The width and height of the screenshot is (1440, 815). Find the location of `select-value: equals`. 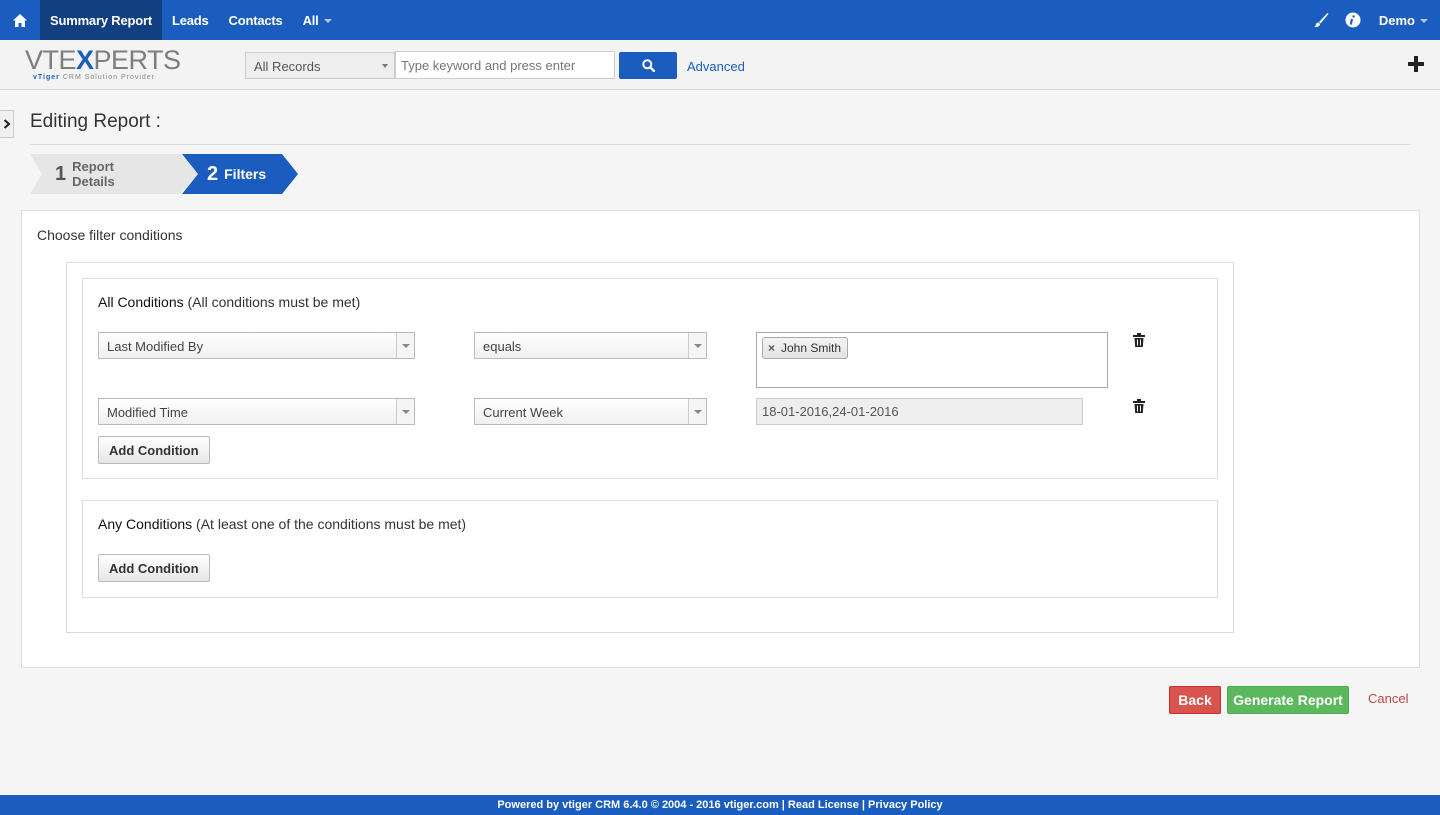

select-value: equals is located at coordinates (502, 346).